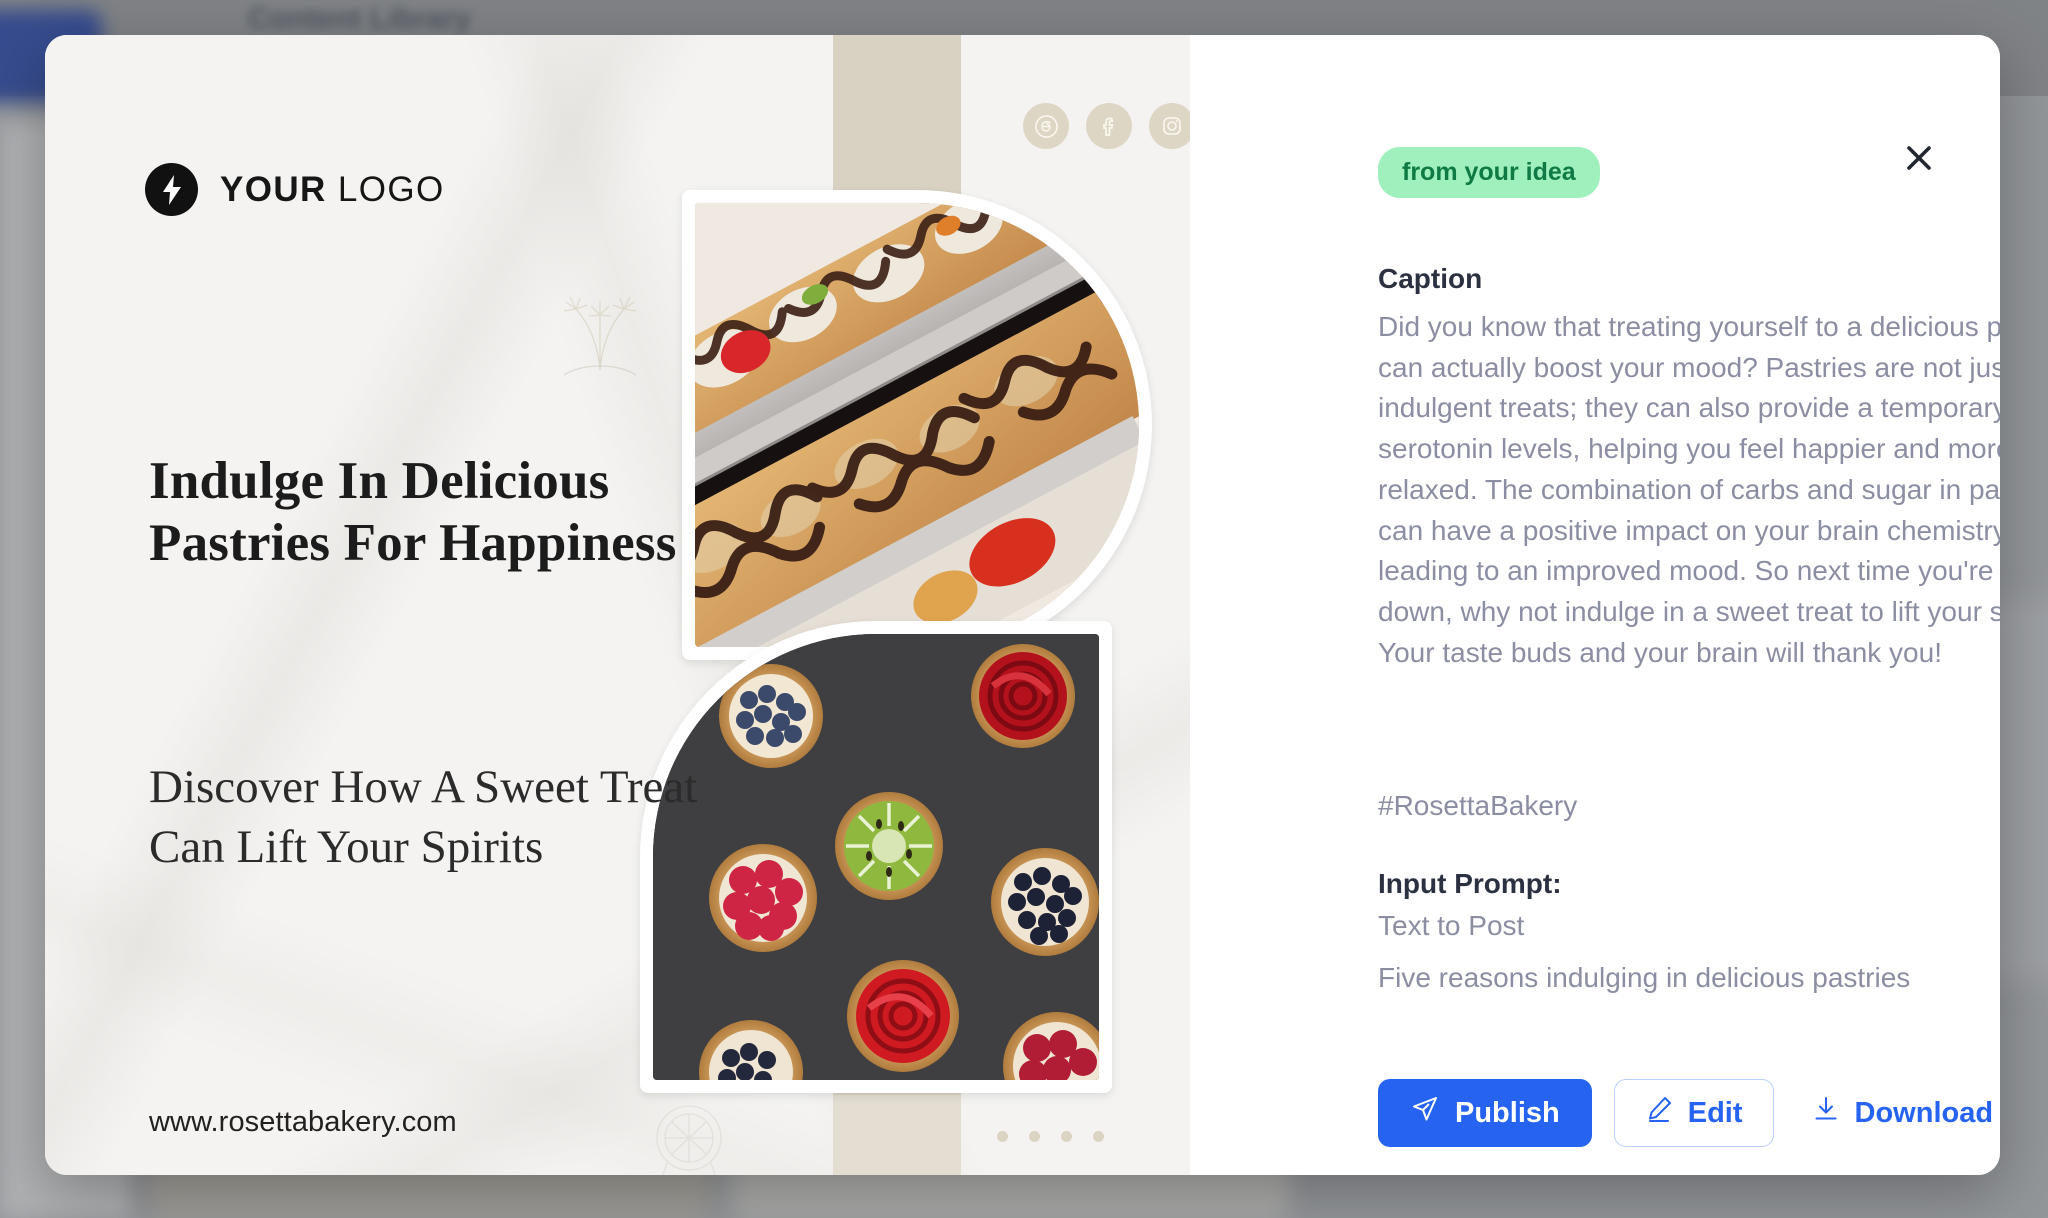  I want to click on download-icon, so click(1826, 1113).